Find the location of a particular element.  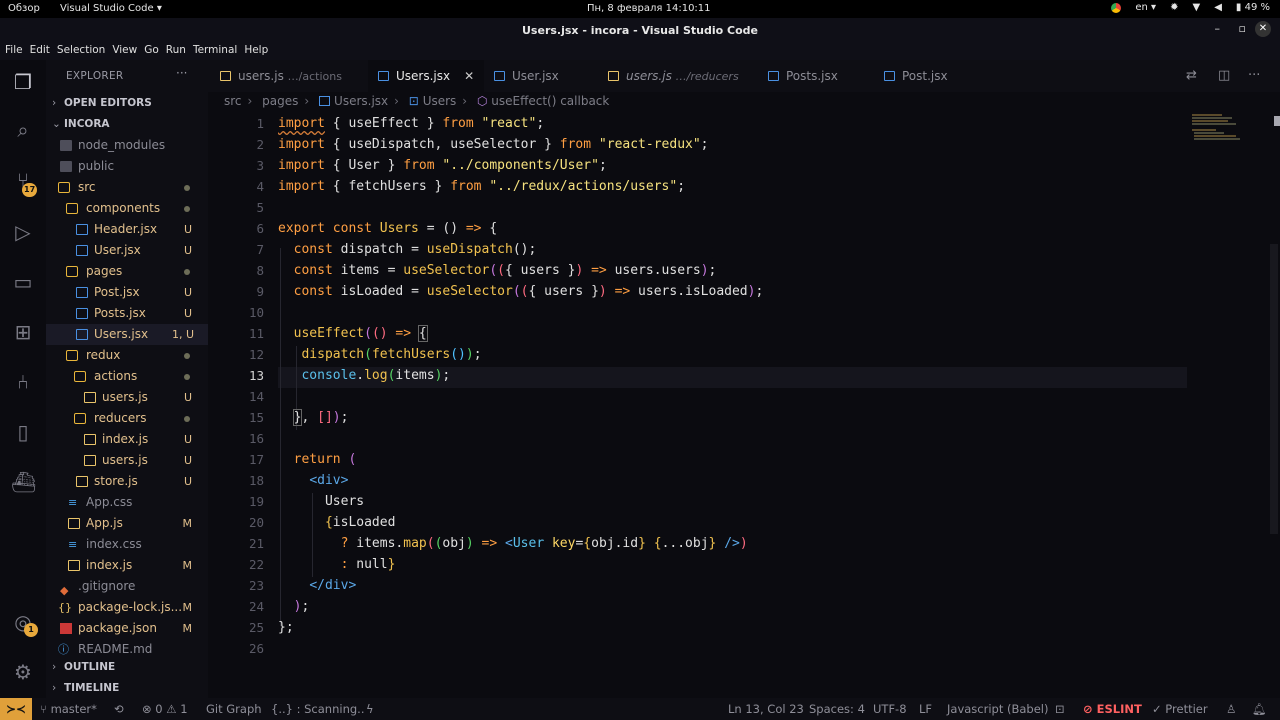

tree-item-gitignore: ◆ .gitignore is located at coordinates (127, 586).